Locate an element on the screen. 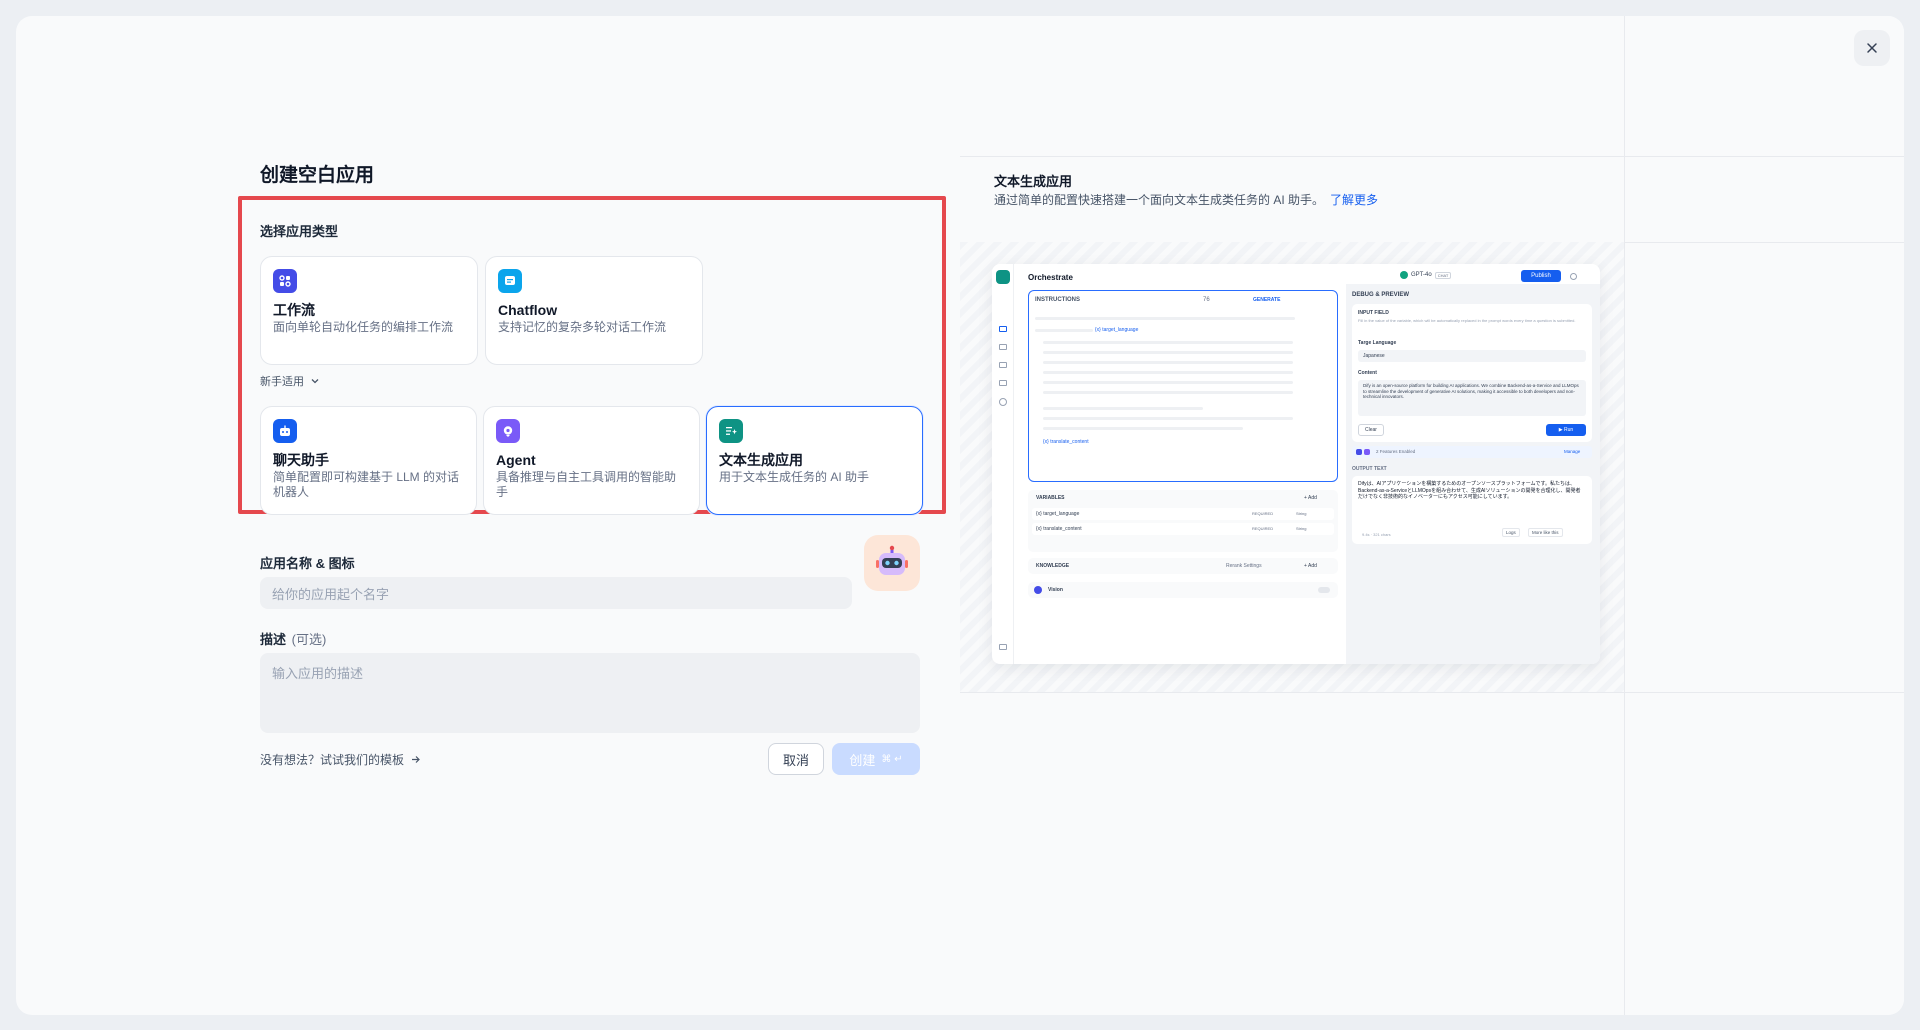 This screenshot has height=1030, width=1920. beginner-toggle: 新手适用 is located at coordinates (290, 381).